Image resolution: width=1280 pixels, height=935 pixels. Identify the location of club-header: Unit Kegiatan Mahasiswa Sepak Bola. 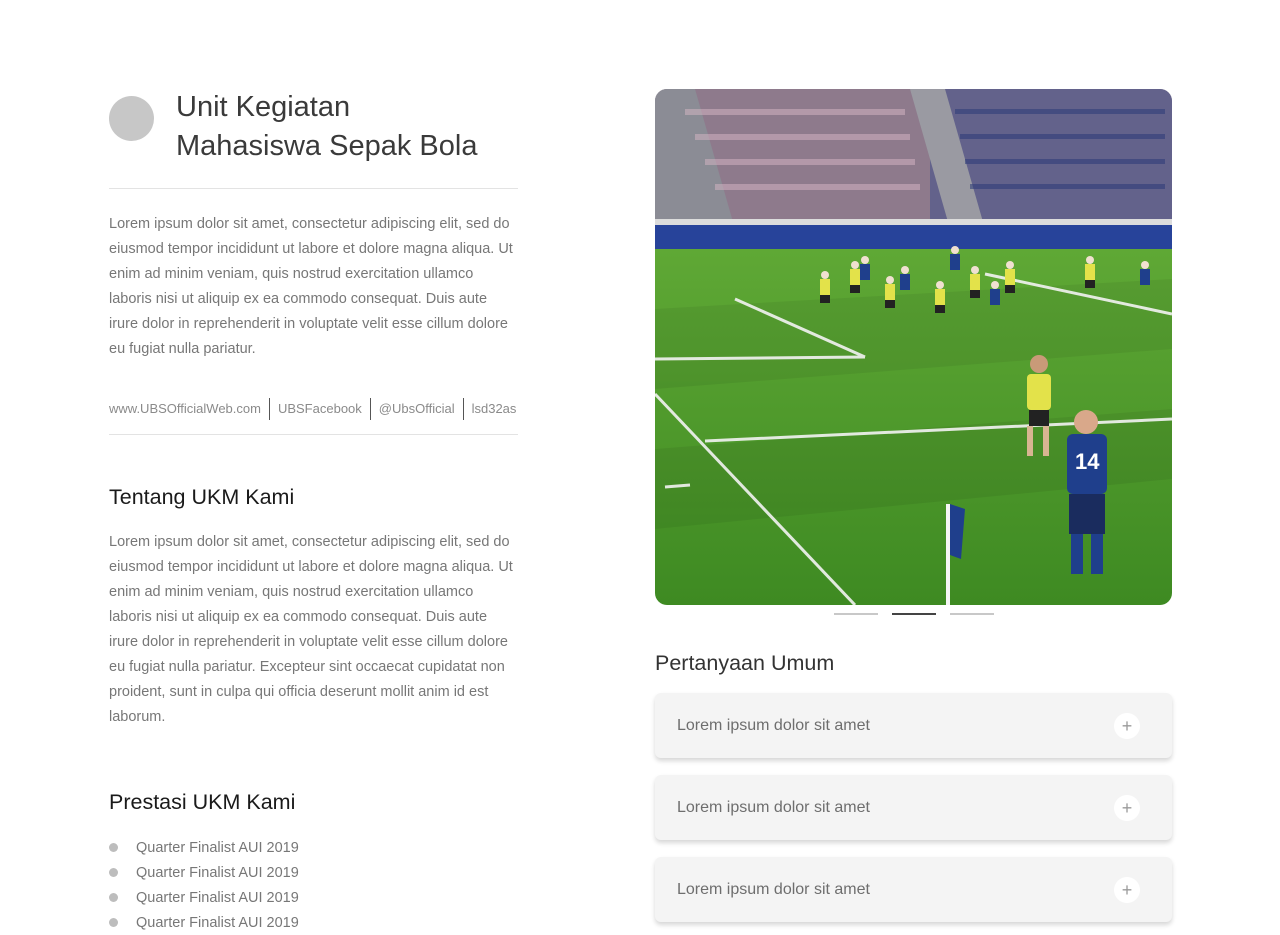
(313, 138).